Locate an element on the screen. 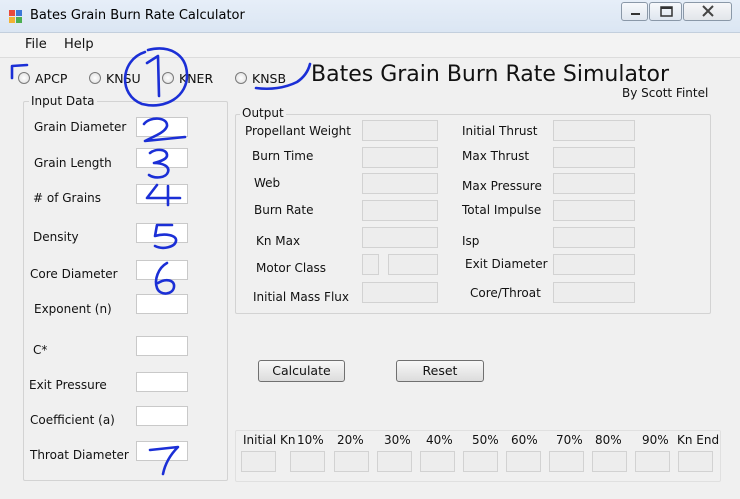  web-label: Web is located at coordinates (267, 183).